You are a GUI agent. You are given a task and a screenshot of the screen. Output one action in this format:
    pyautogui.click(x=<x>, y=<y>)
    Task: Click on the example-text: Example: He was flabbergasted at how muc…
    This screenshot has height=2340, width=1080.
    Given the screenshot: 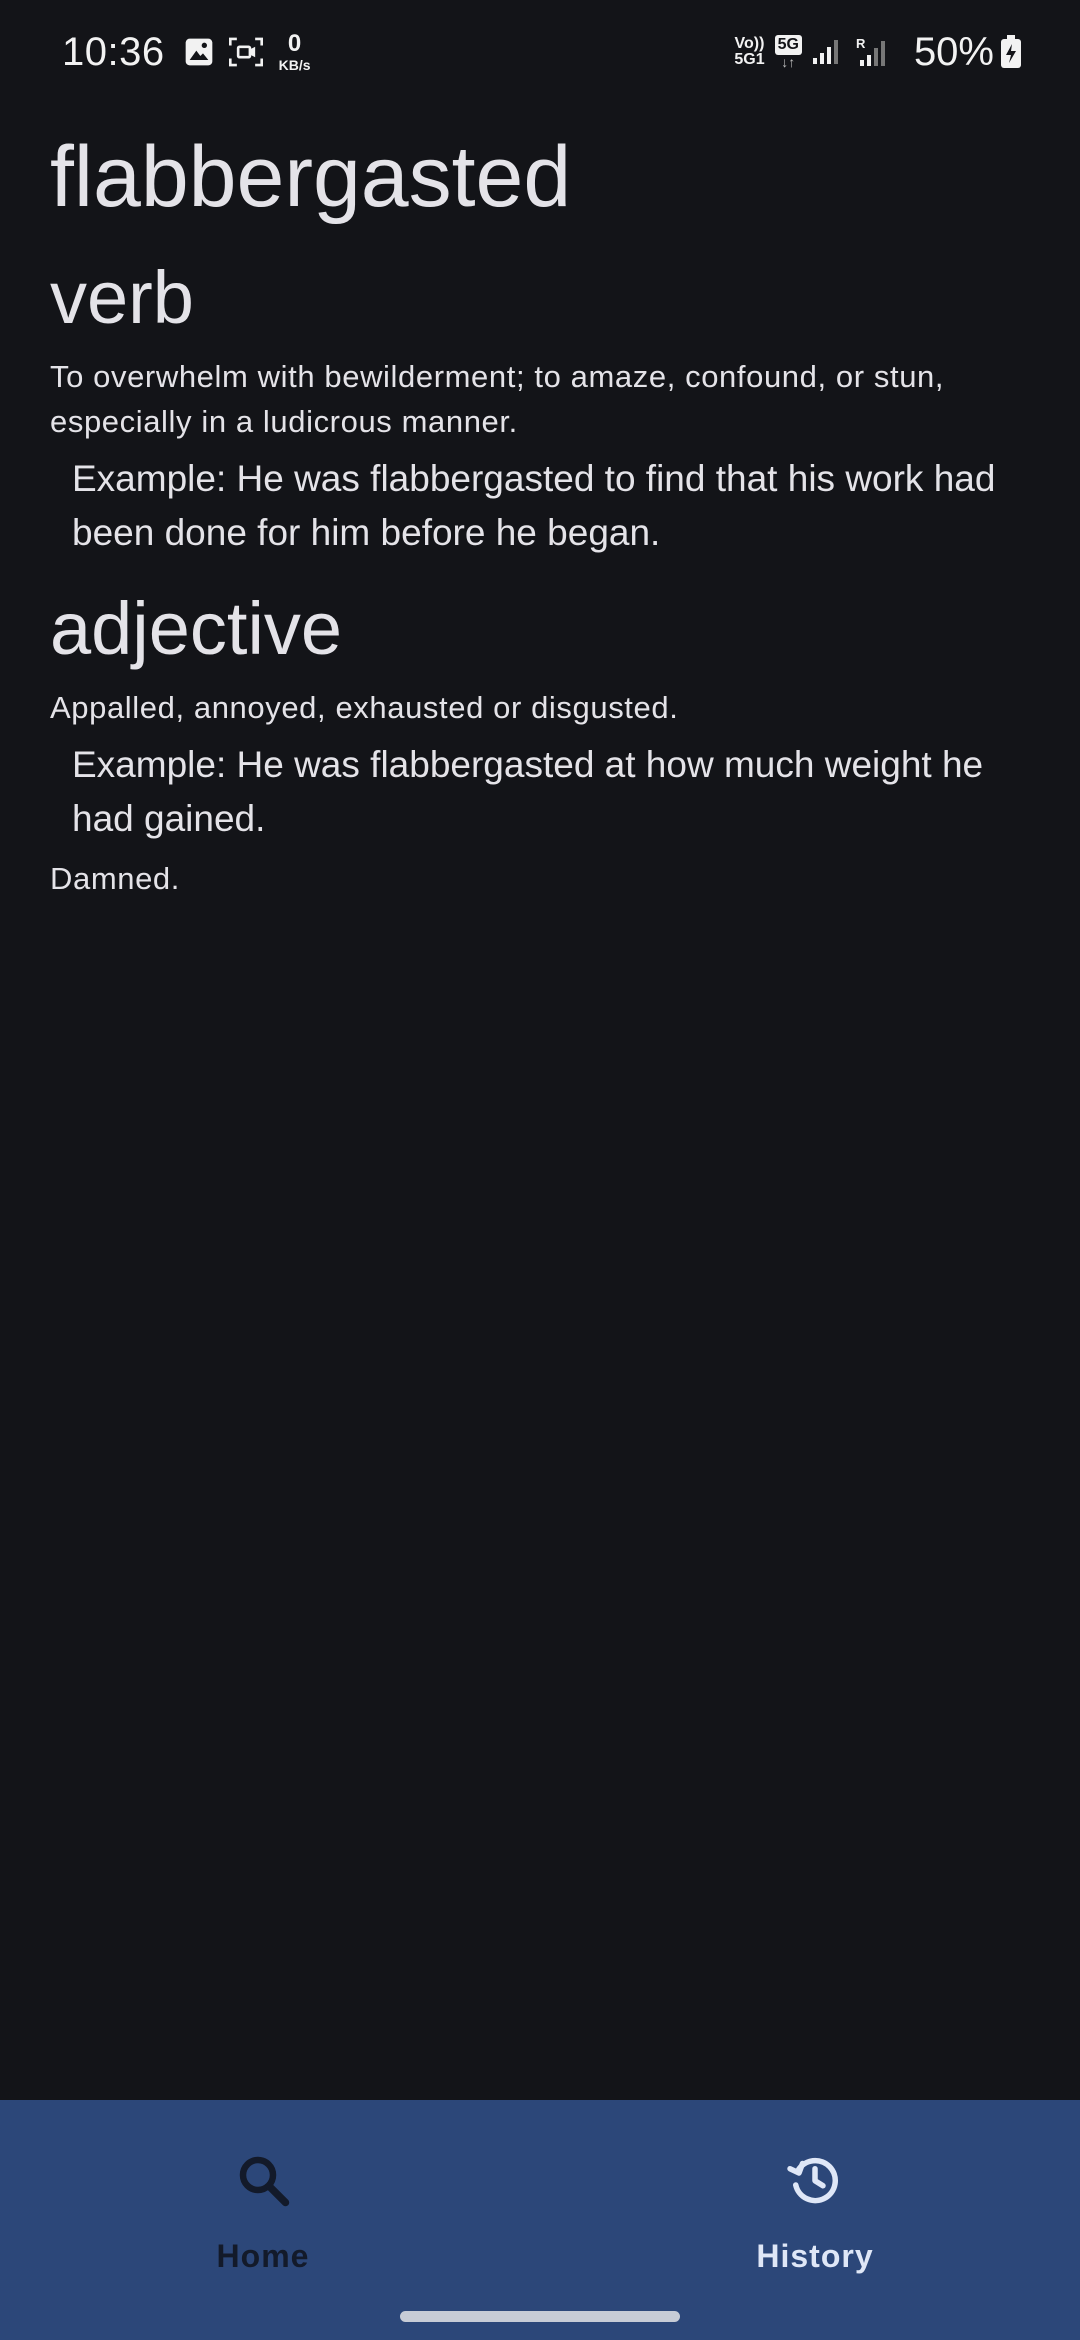 What is the action you would take?
    pyautogui.click(x=528, y=792)
    